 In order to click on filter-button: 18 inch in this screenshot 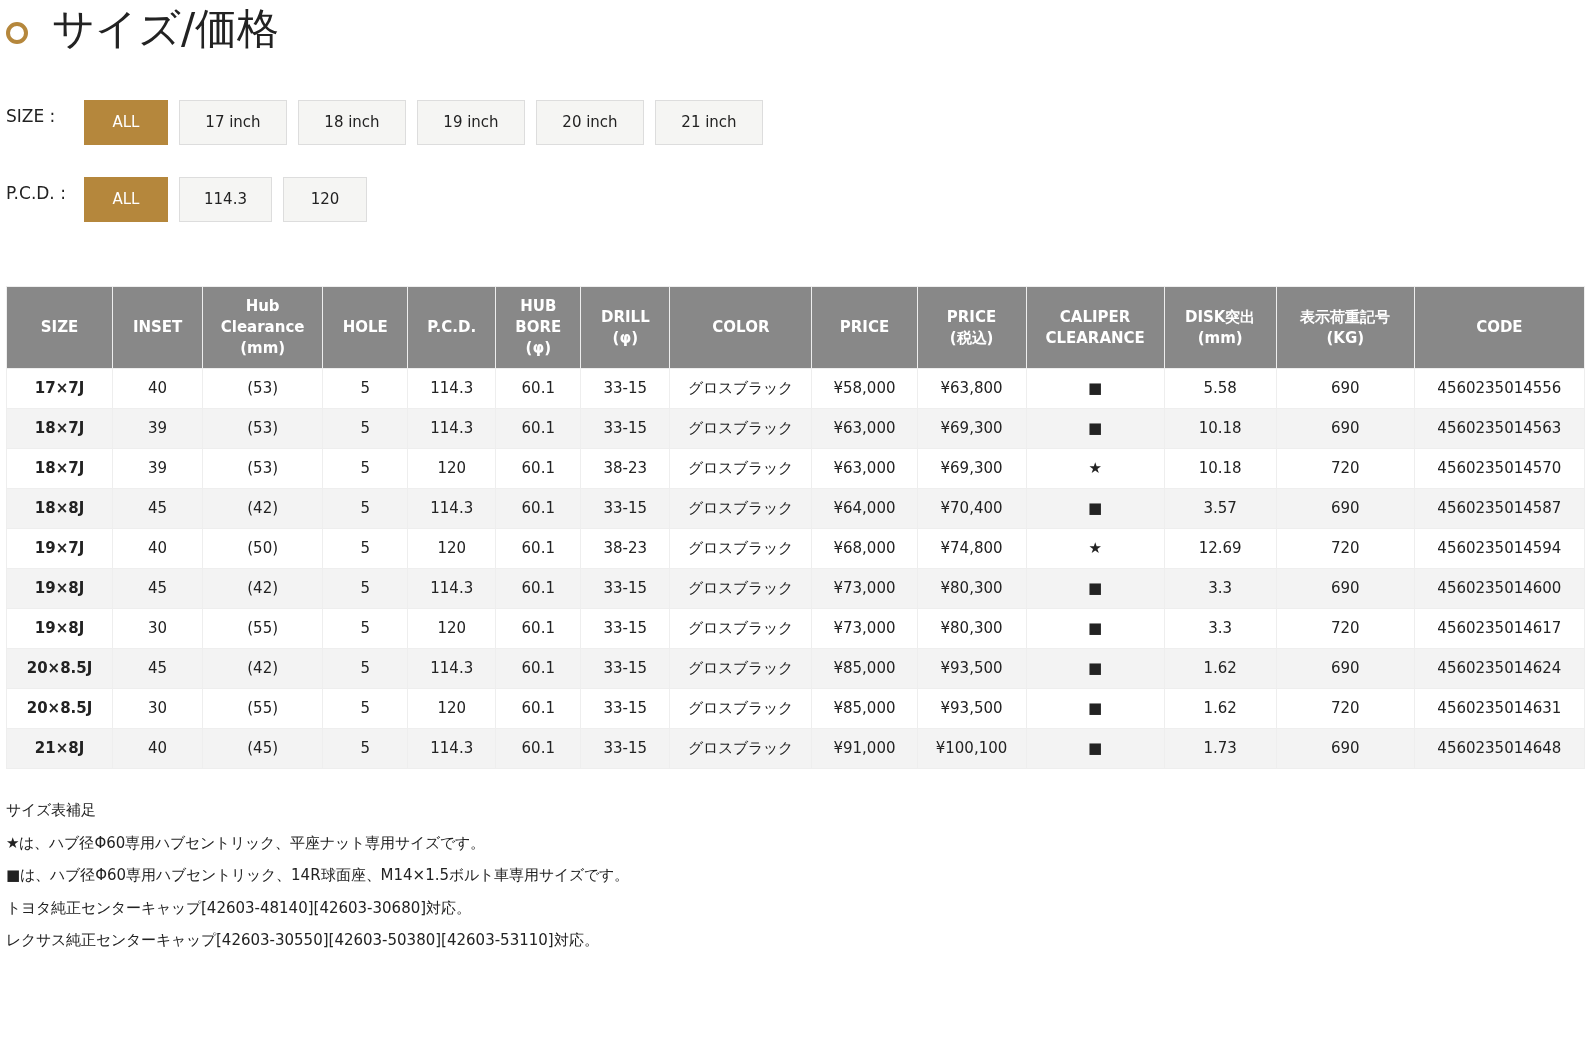, I will do `click(352, 122)`.